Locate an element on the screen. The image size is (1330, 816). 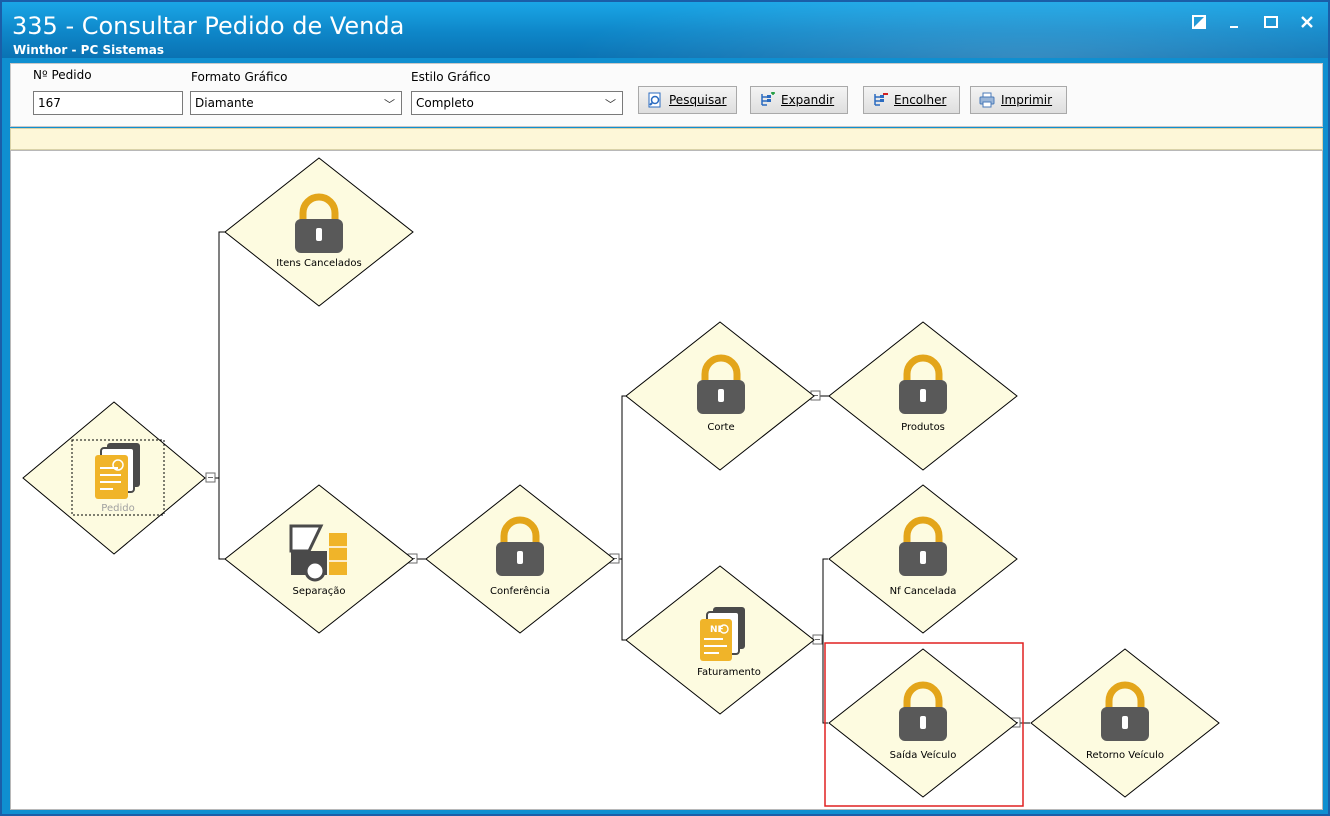
node-label: Retorno Veículo is located at coordinates (1125, 755).